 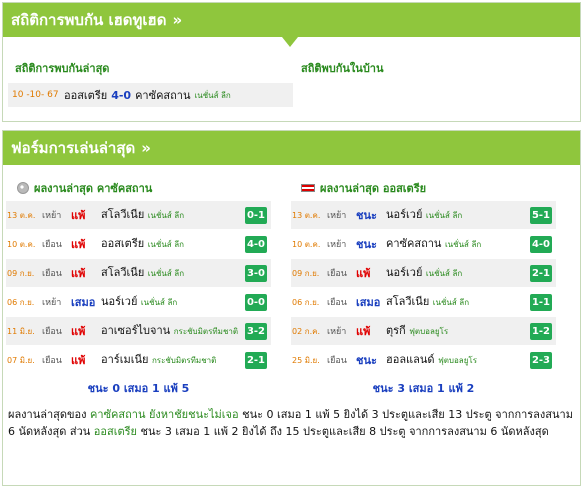 I want to click on match-date: 06 ก.ย., so click(x=306, y=302).